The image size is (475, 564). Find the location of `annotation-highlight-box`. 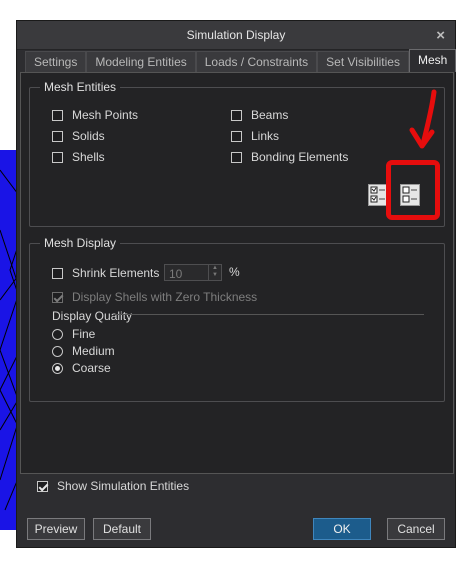

annotation-highlight-box is located at coordinates (413, 190).